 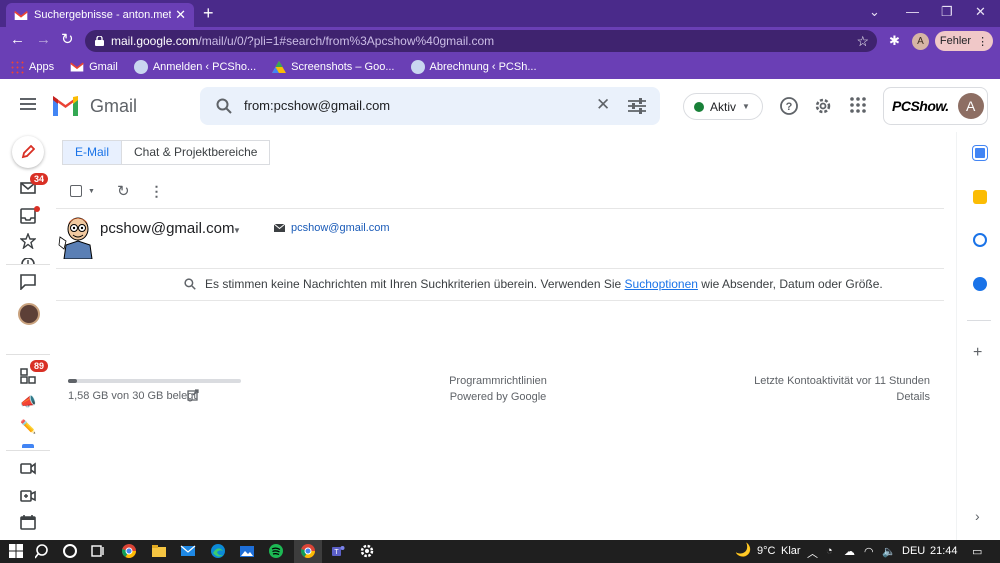 What do you see at coordinates (869, 551) in the screenshot?
I see `wifi-icon: ◠` at bounding box center [869, 551].